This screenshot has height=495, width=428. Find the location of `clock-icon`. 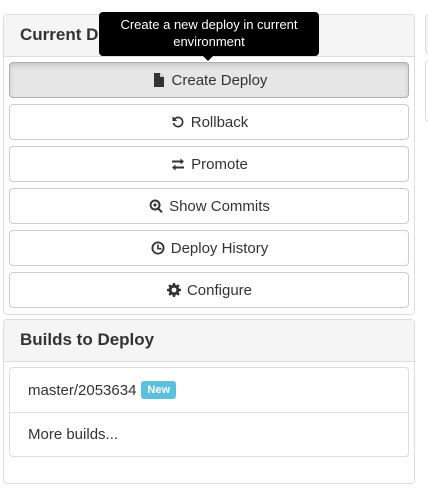

clock-icon is located at coordinates (158, 248).